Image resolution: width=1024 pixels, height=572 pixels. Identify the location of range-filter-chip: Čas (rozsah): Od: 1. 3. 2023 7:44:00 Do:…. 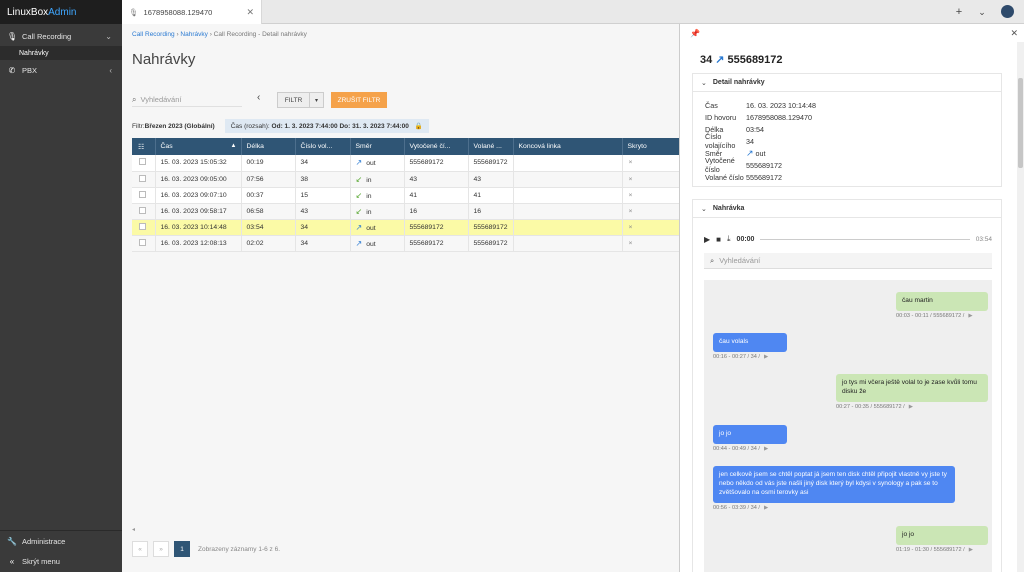
(326, 126).